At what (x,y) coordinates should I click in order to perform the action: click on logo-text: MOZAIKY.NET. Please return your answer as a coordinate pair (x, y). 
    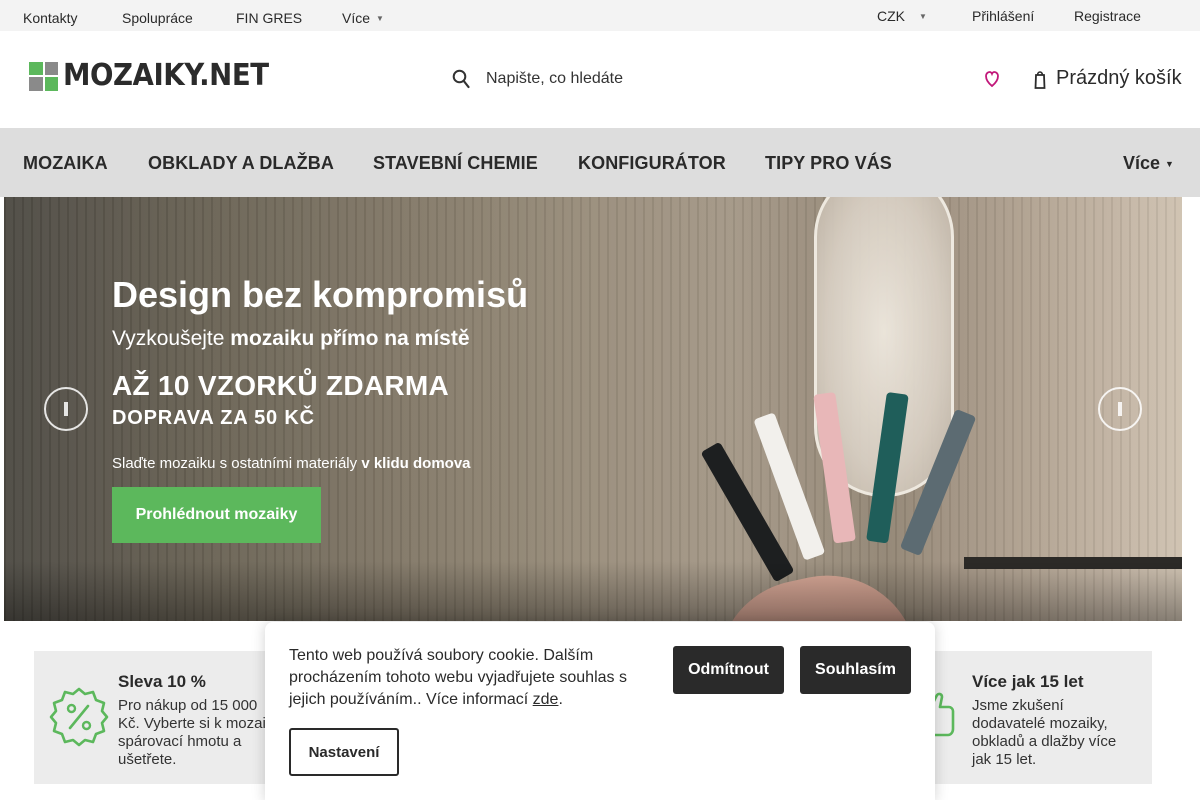
    Looking at the image, I should click on (166, 75).